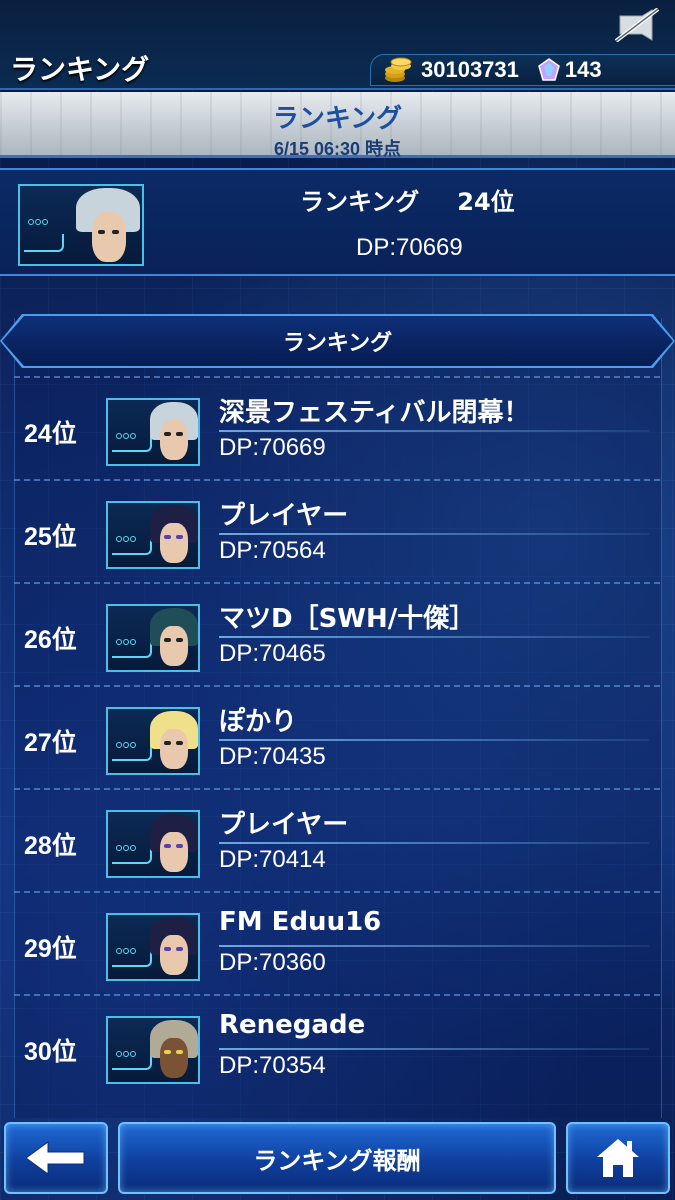 The width and height of the screenshot is (675, 1200). I want to click on my-rank-label: ランキング, so click(360, 202).